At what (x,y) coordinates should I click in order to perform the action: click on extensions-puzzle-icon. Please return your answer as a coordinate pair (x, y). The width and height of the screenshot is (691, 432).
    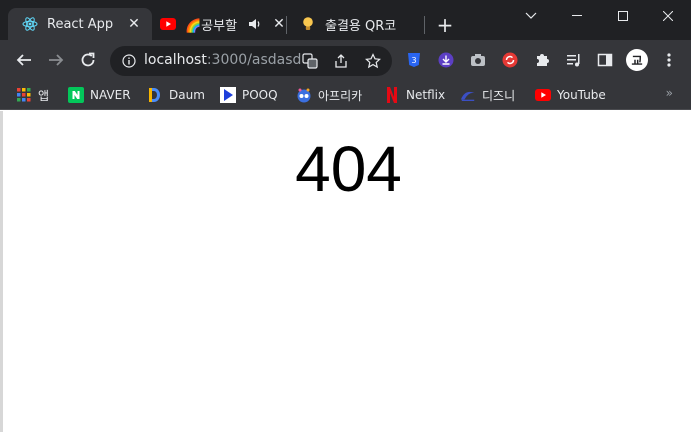
    Looking at the image, I should click on (542, 60).